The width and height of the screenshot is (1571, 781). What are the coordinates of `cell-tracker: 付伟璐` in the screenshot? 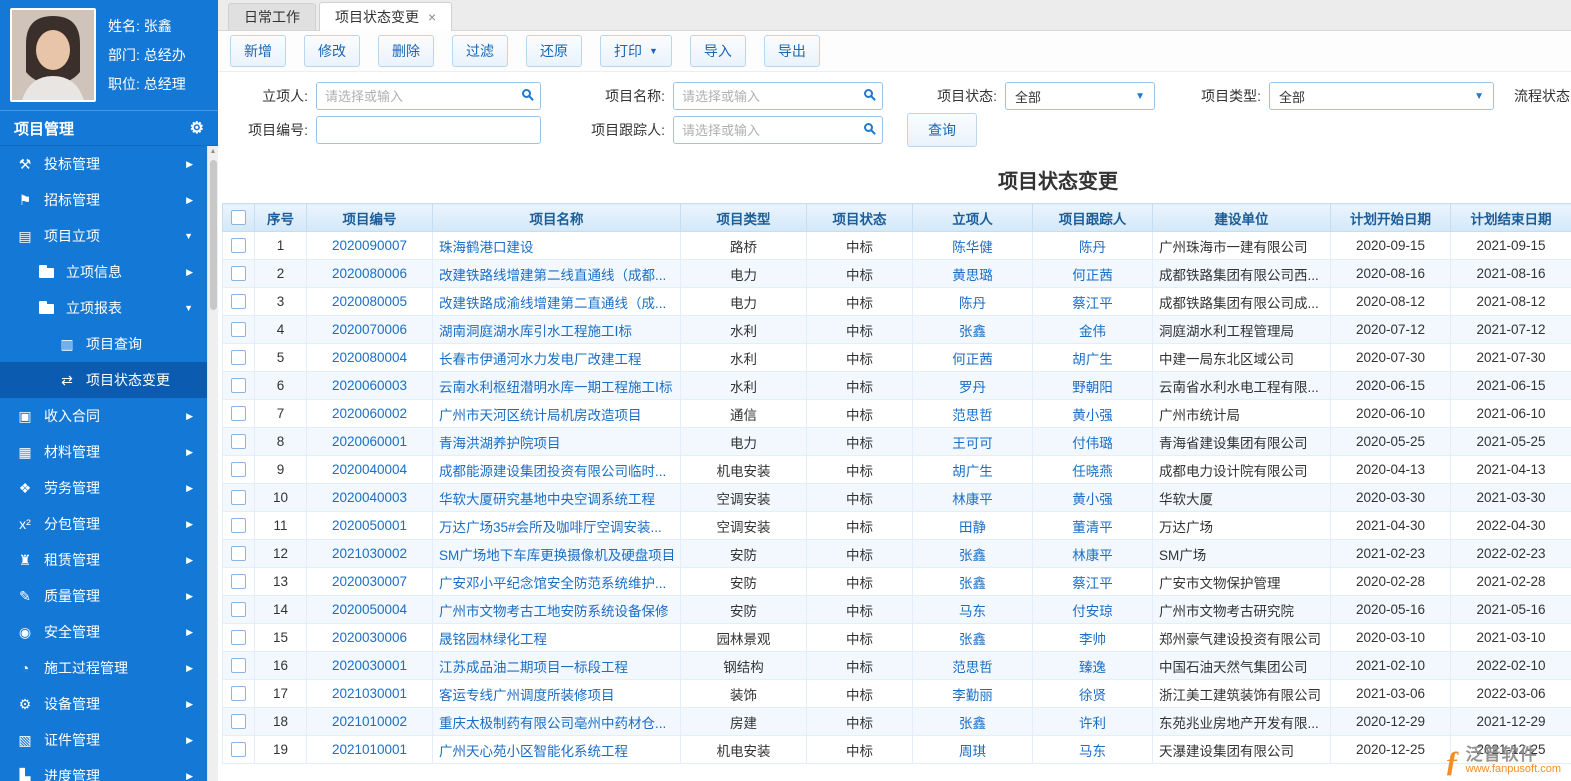 It's located at (1092, 441).